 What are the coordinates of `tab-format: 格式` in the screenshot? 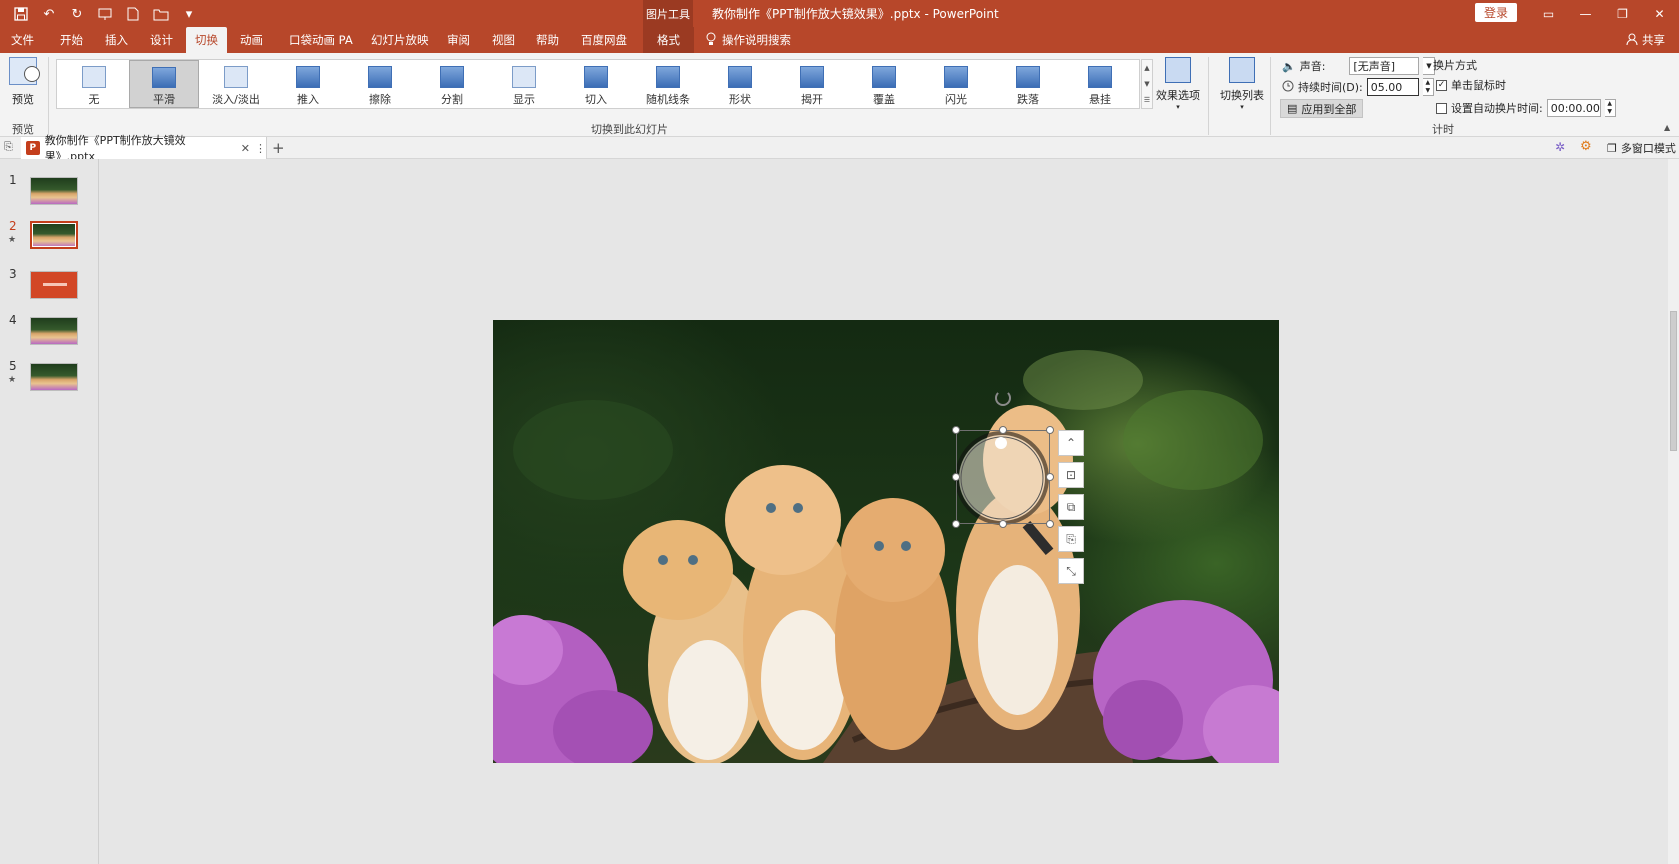 It's located at (668, 40).